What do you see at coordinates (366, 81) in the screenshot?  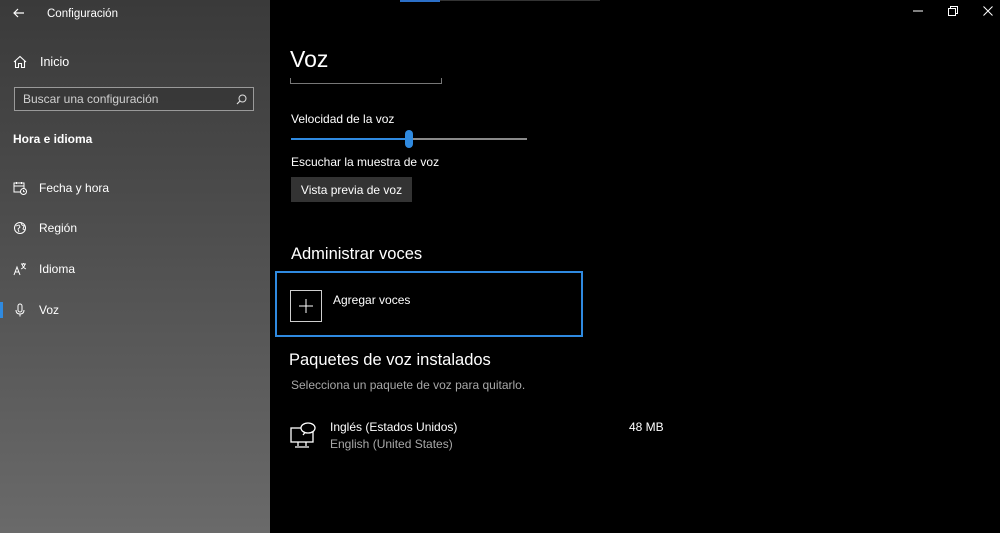 I see `voice-dropdown` at bounding box center [366, 81].